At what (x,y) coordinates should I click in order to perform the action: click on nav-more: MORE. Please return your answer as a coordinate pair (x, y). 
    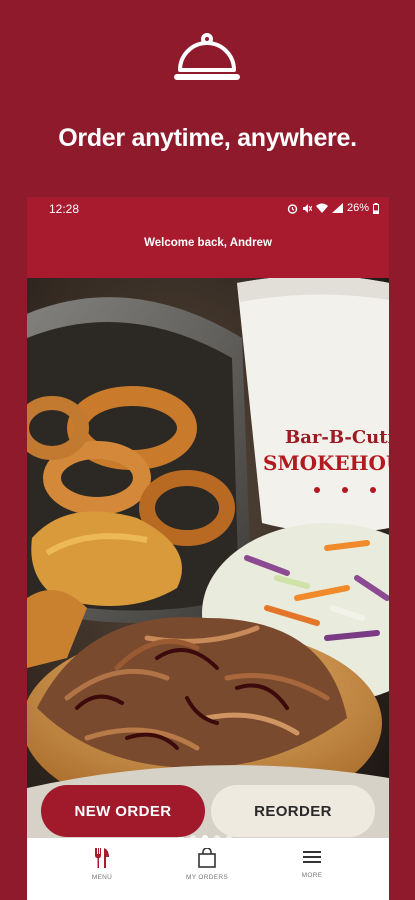
    Looking at the image, I should click on (312, 863).